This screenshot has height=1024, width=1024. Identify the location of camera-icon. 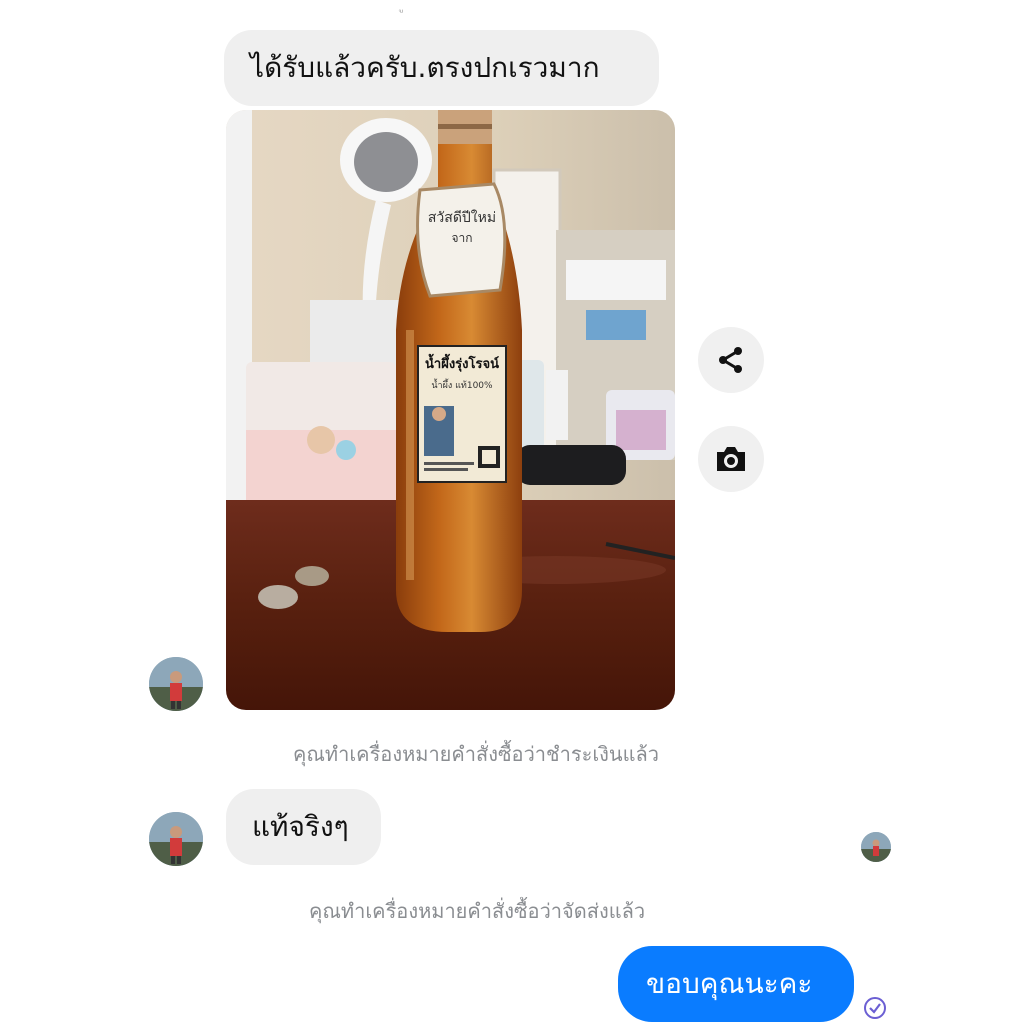
(731, 459).